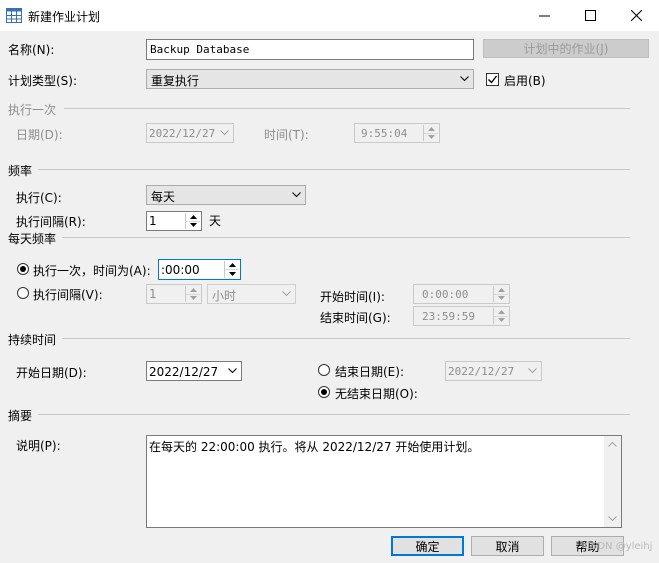 This screenshot has width=659, height=563. I want to click on once-time-label: 时间(T):, so click(286, 135).